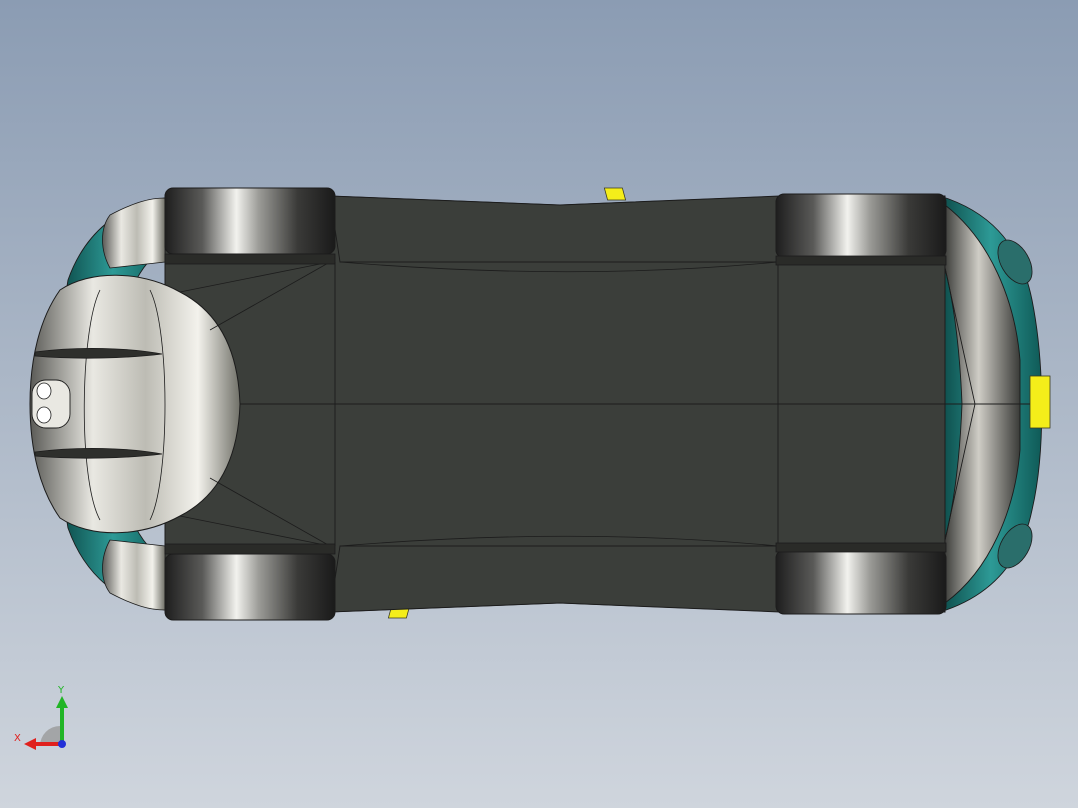  Describe the element at coordinates (30, 744) in the screenshot. I see `x-axis-arrowhead` at that location.